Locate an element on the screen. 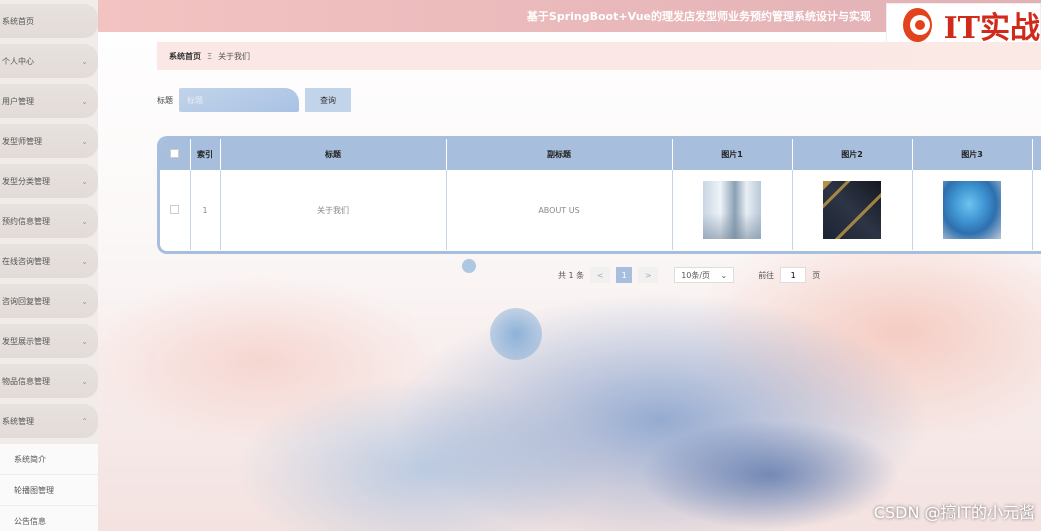 This screenshot has height=531, width=1041. header-image3: 图片3 is located at coordinates (972, 154).